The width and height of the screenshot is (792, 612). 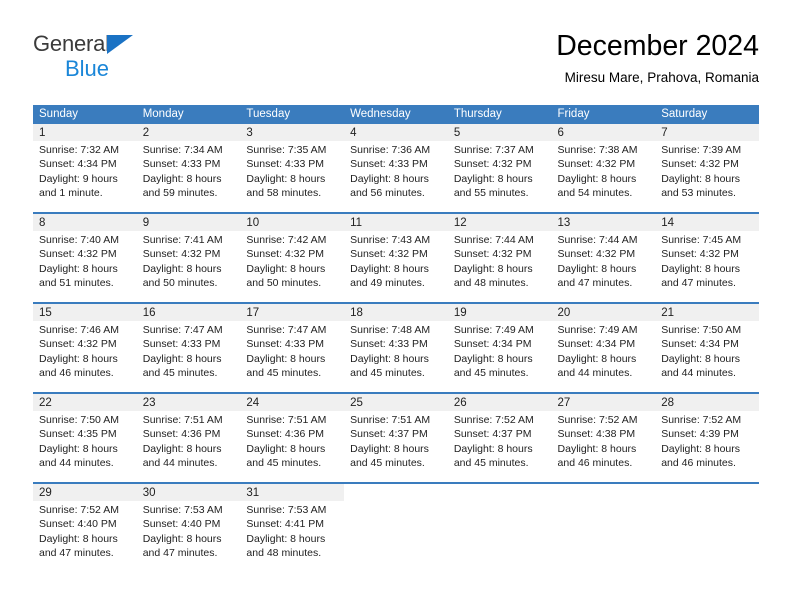 I want to click on daylight-text-line1: Daylight: 9 hours, so click(x=78, y=178).